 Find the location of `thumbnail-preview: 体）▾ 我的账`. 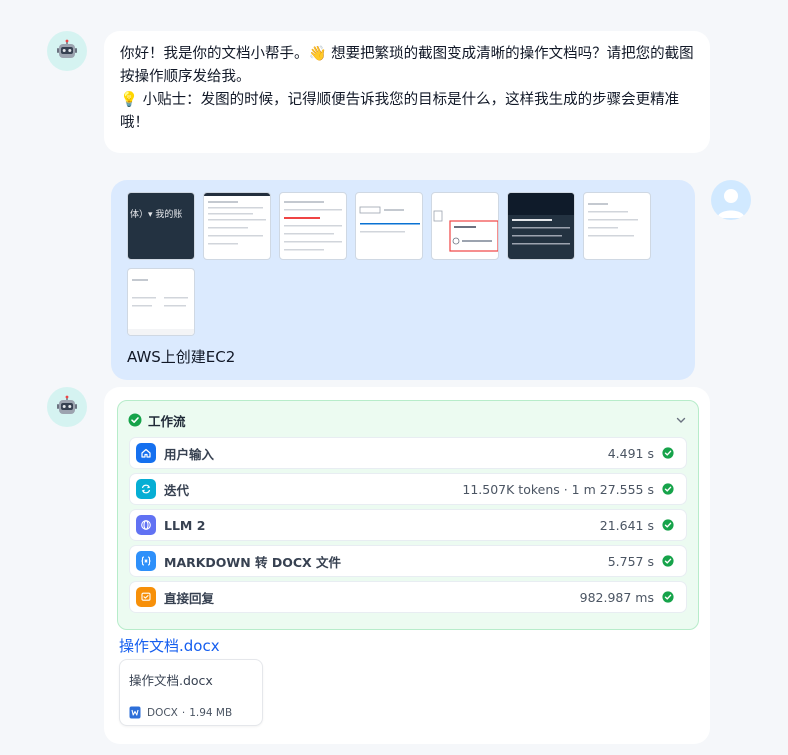

thumbnail-preview: 体）▾ 我的账 is located at coordinates (156, 214).